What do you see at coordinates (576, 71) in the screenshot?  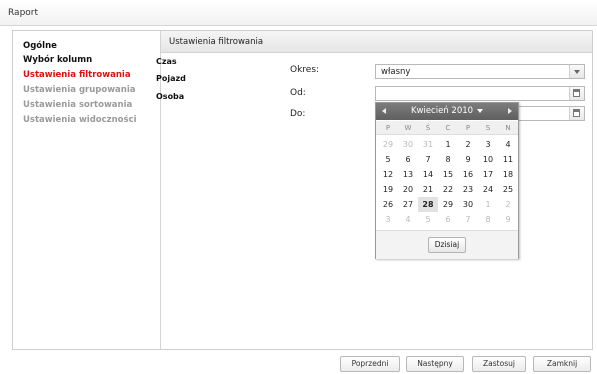 I see `chevron-down-icon` at bounding box center [576, 71].